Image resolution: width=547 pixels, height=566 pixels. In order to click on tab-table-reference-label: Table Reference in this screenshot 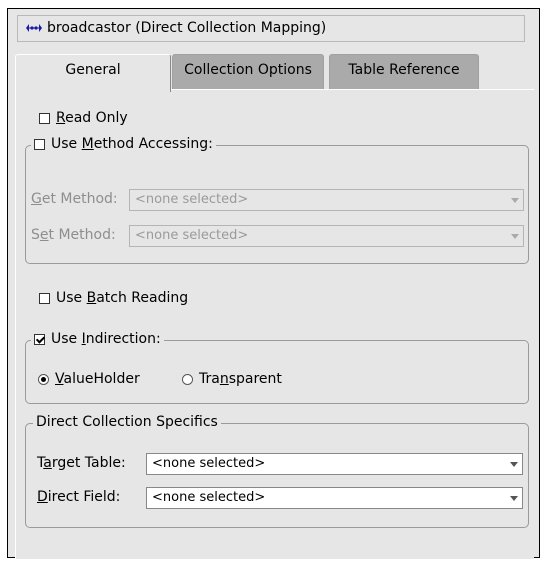, I will do `click(404, 70)`.